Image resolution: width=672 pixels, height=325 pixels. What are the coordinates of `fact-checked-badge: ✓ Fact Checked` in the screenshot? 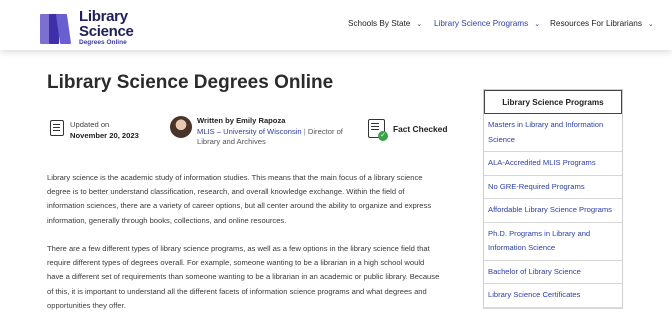 It's located at (408, 130).